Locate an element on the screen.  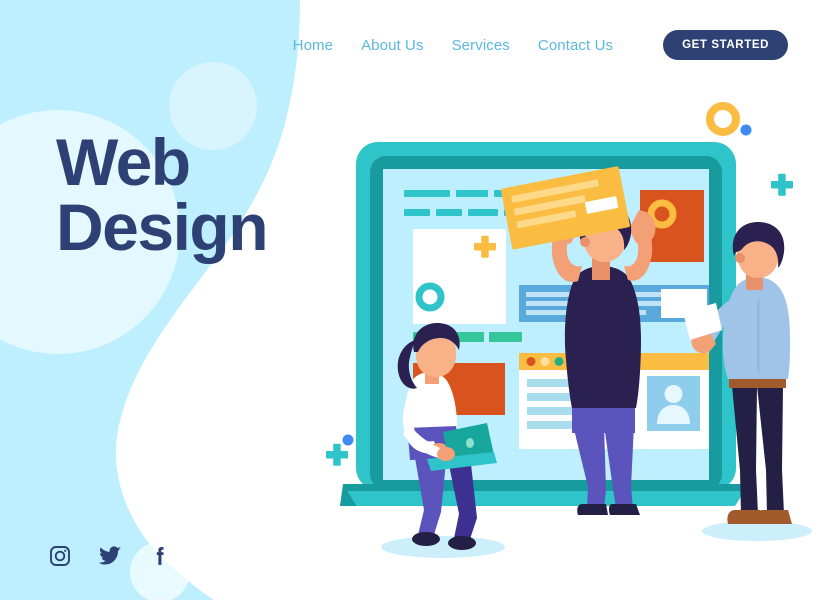
laptop-base-shadow is located at coordinates (546, 487).